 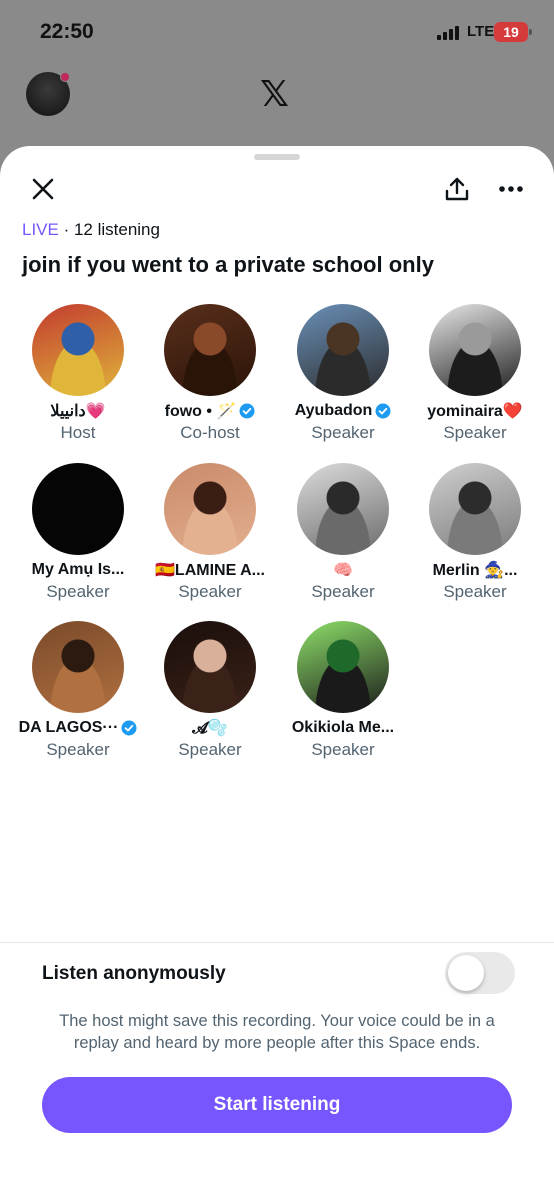 What do you see at coordinates (210, 432) in the screenshot?
I see `participant-role: Co-host` at bounding box center [210, 432].